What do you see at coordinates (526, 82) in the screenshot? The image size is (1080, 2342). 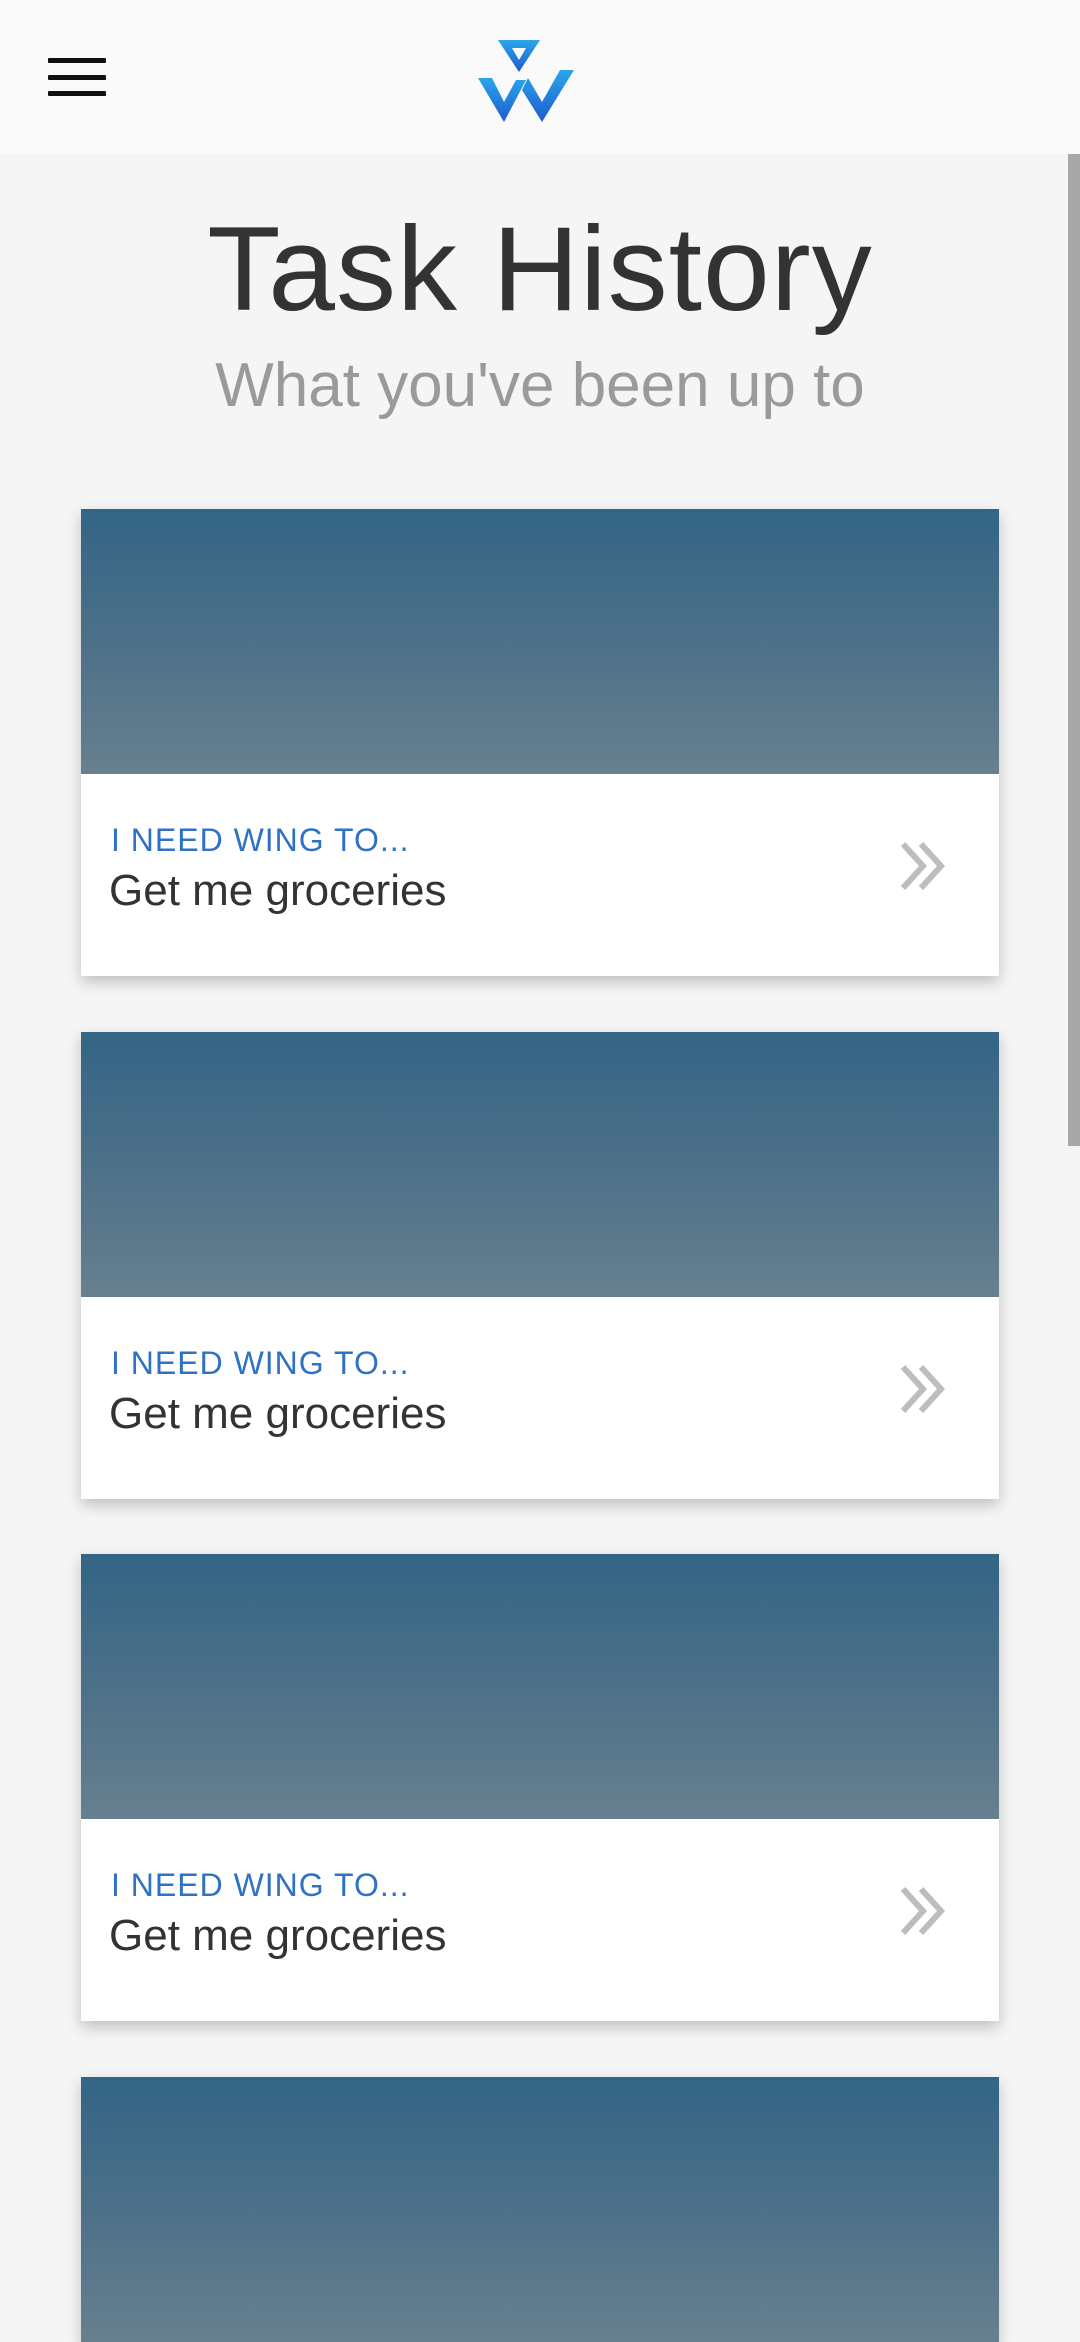 I see `wing-logo-icon` at bounding box center [526, 82].